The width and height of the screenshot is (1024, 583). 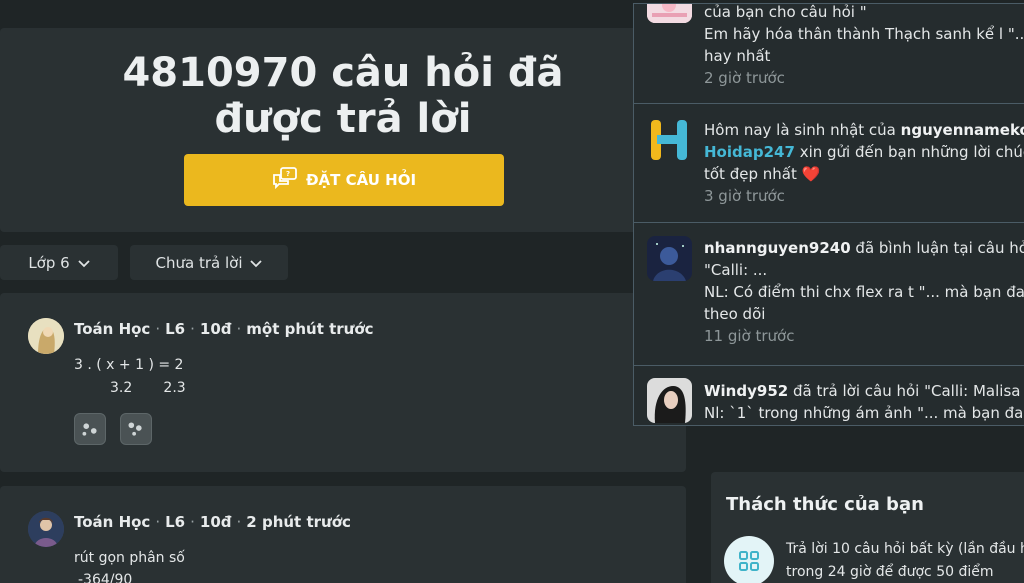 I want to click on question-meta: Toán Học · L6 · 10đ · một phút trước, so click(x=224, y=329).